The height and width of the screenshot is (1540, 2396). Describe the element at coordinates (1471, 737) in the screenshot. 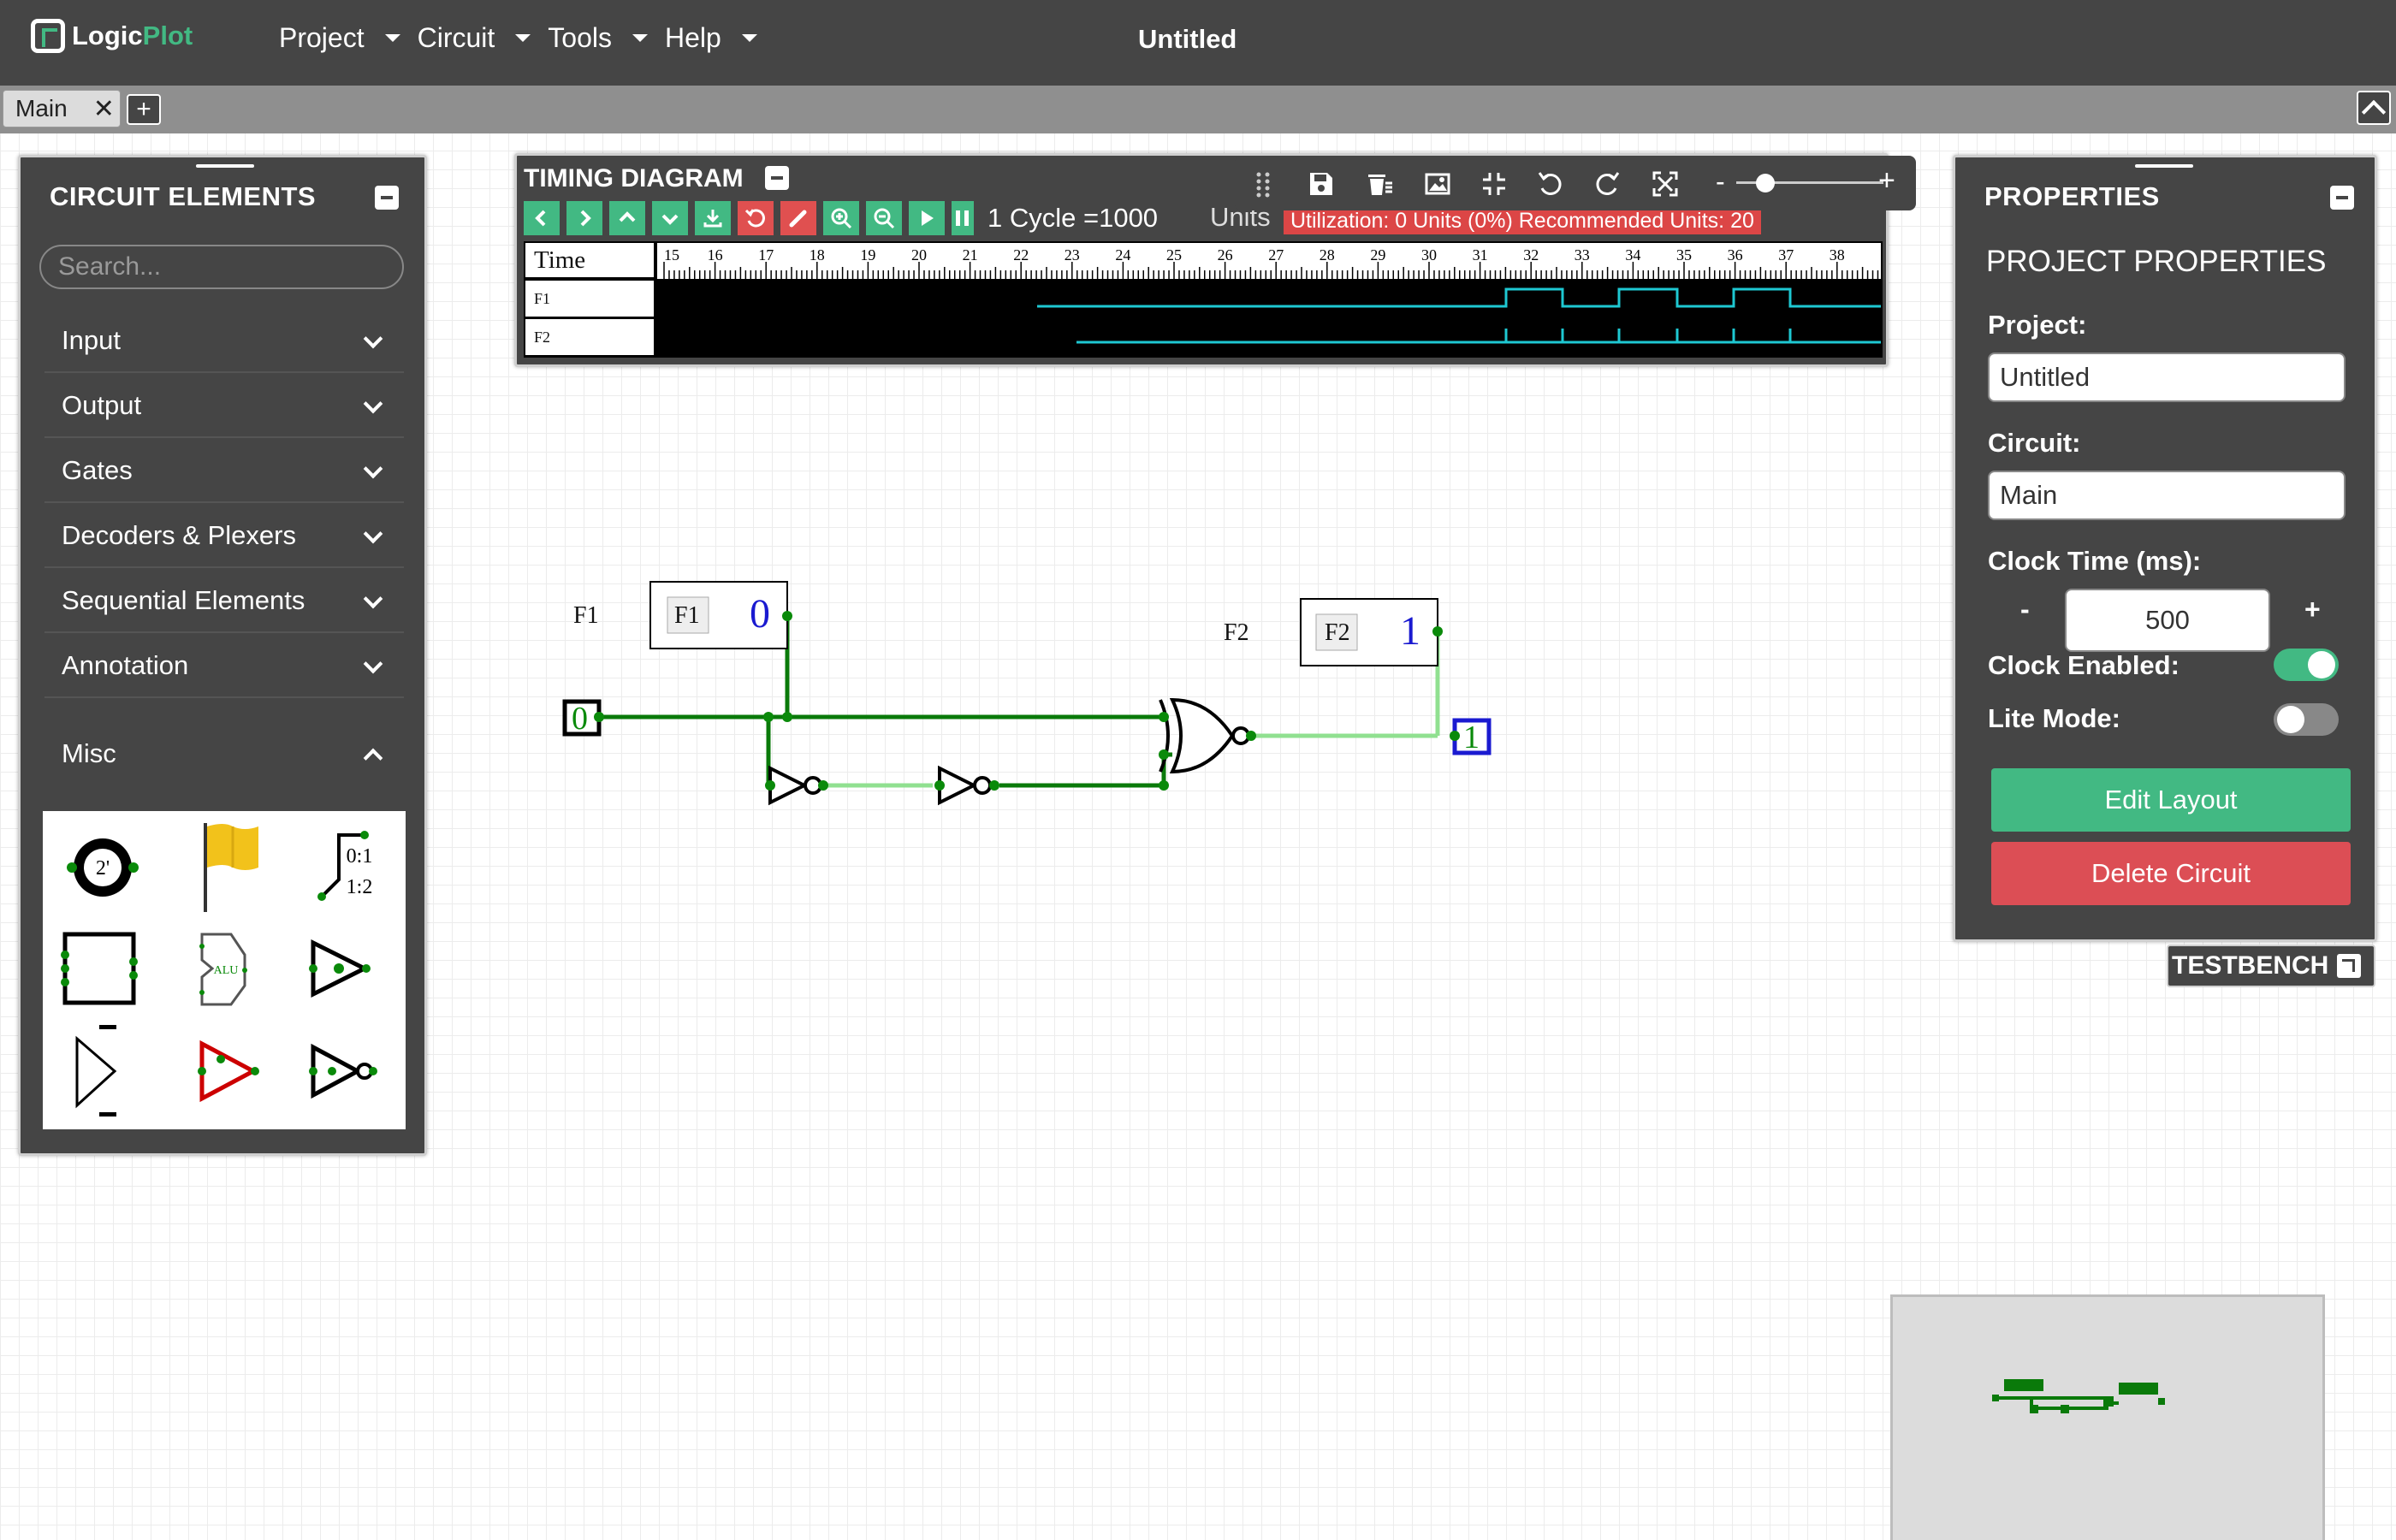

I see `output-value: 1` at that location.